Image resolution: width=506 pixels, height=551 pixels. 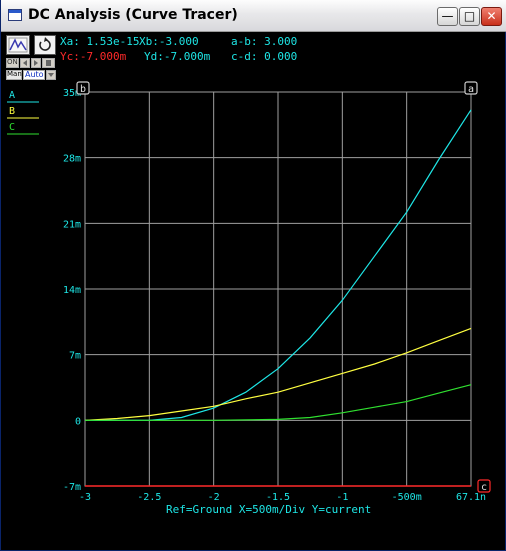 I want to click on y-tick-label: 7m, so click(x=75, y=356).